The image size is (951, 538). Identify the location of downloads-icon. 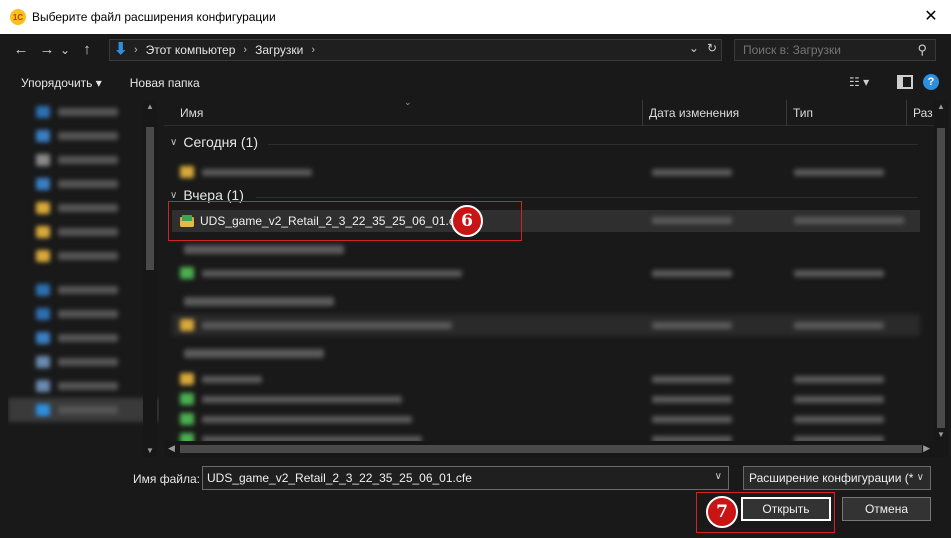
(43, 410).